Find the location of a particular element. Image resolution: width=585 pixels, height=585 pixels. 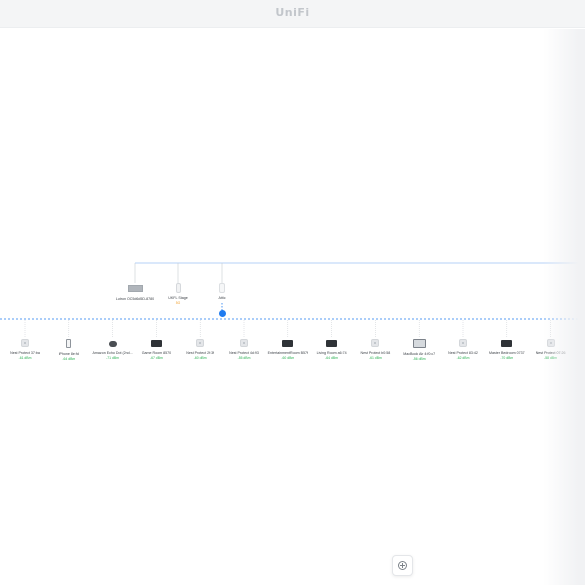

phone-icon is located at coordinates (69, 343).